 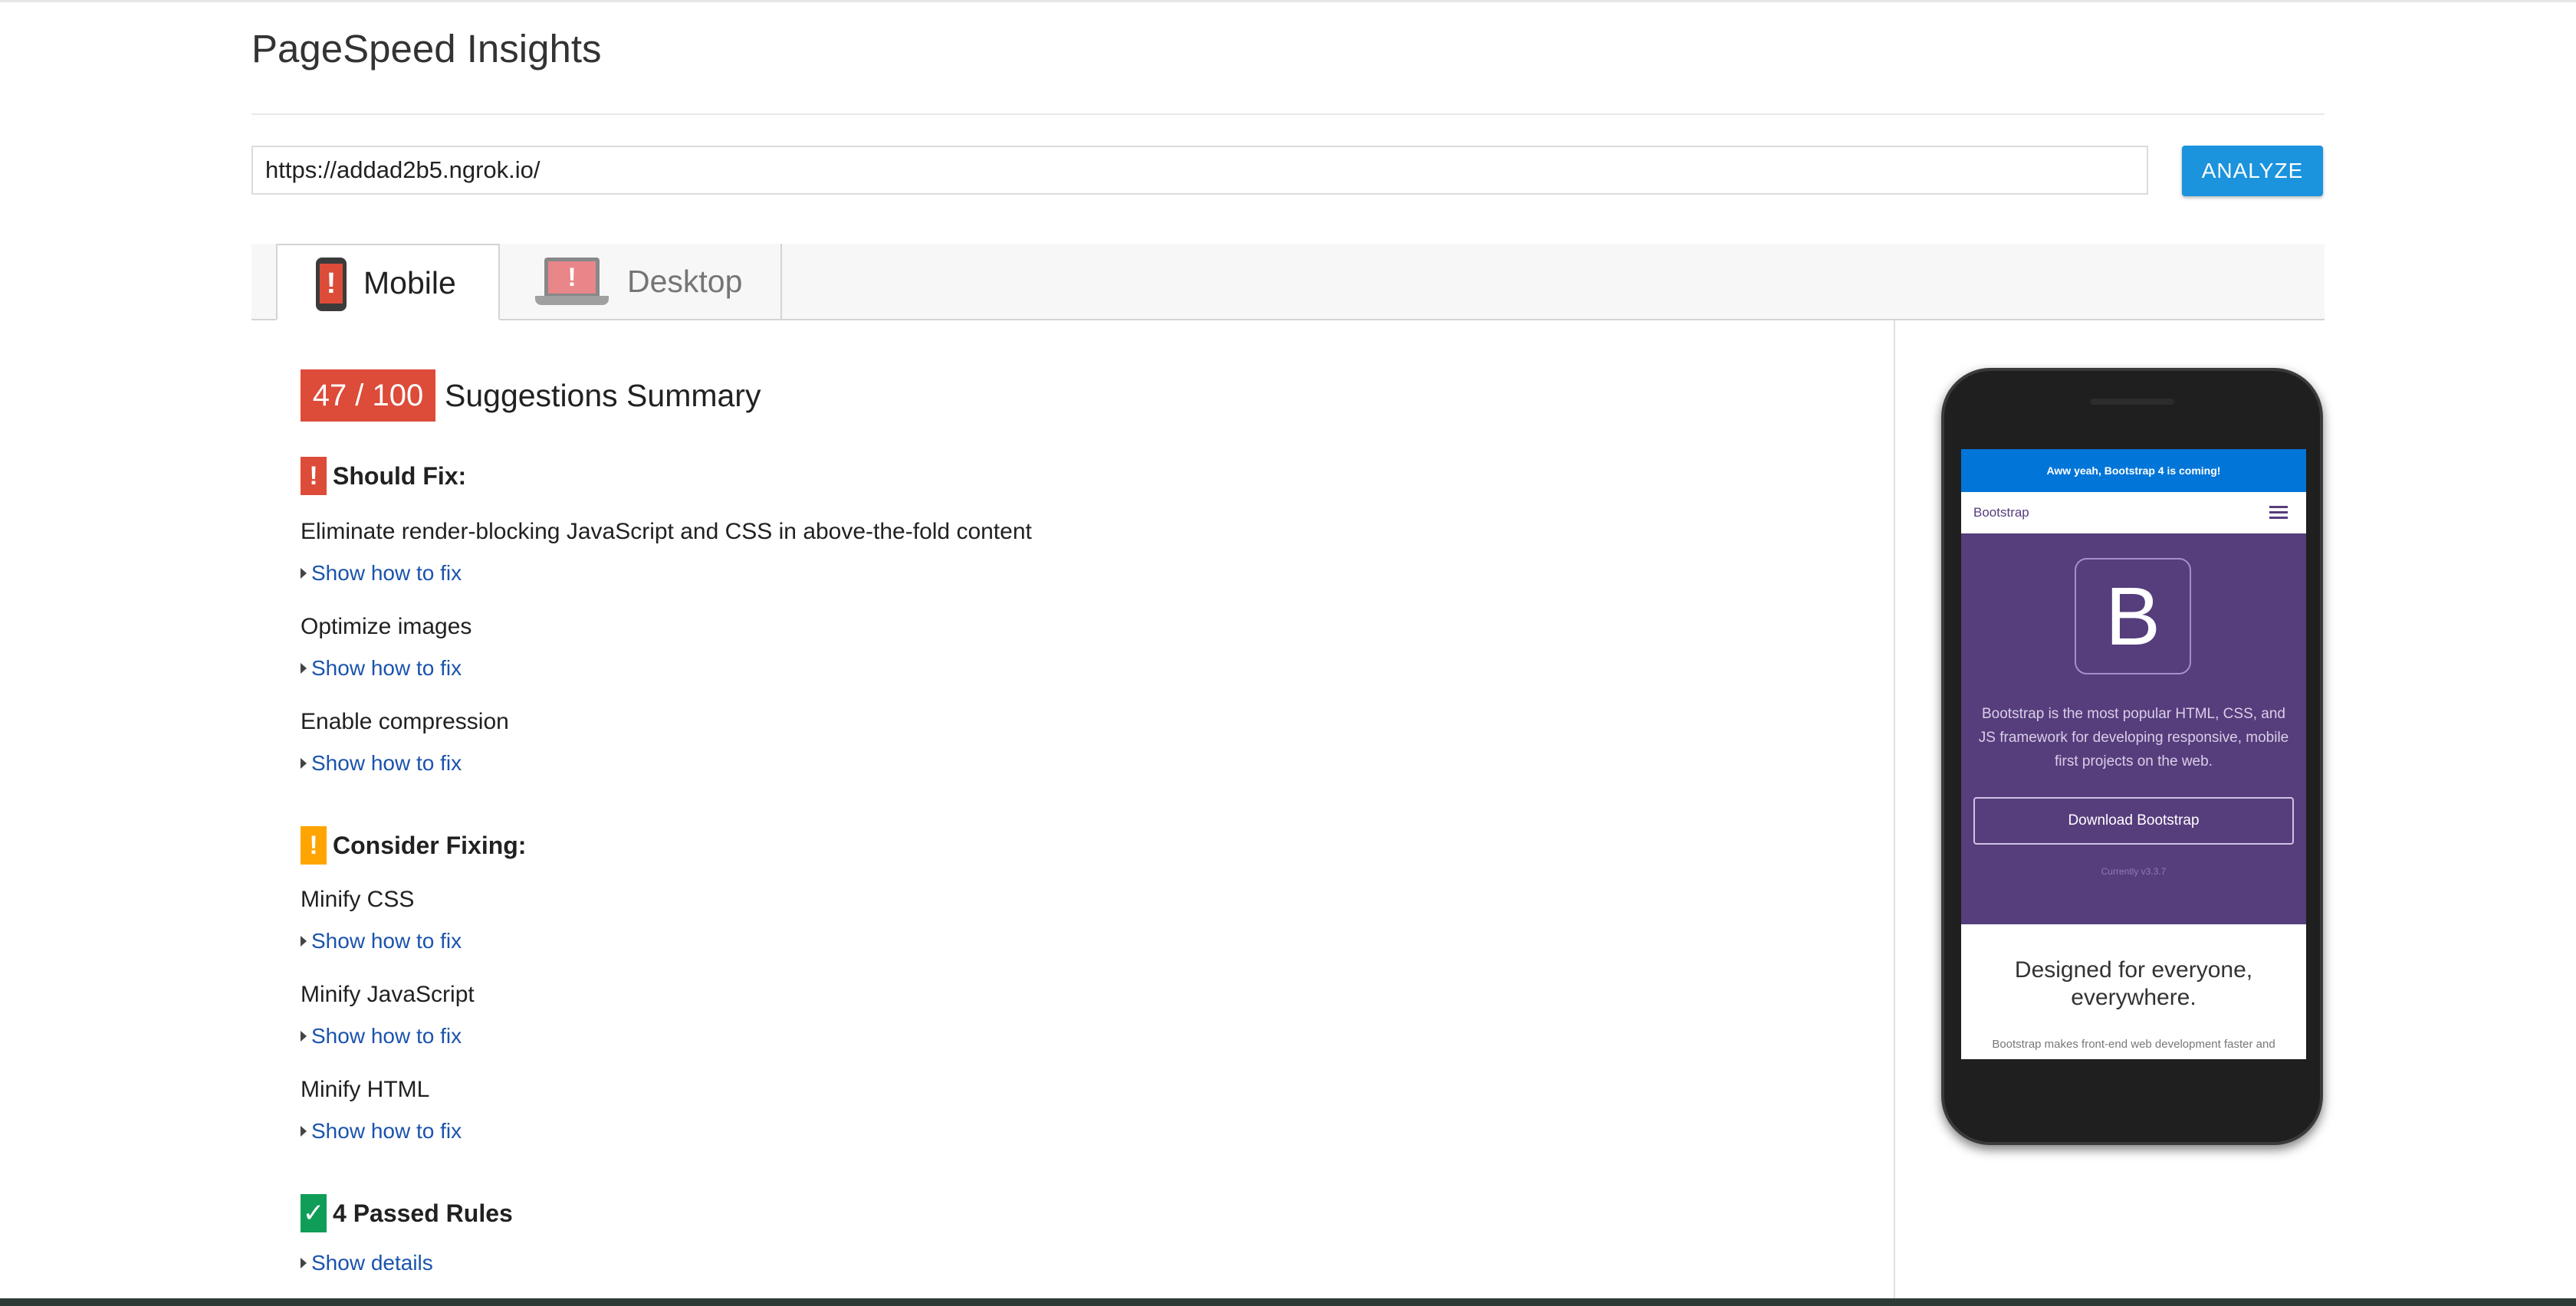 I want to click on analyze-button: ANALYZE, so click(x=2252, y=171).